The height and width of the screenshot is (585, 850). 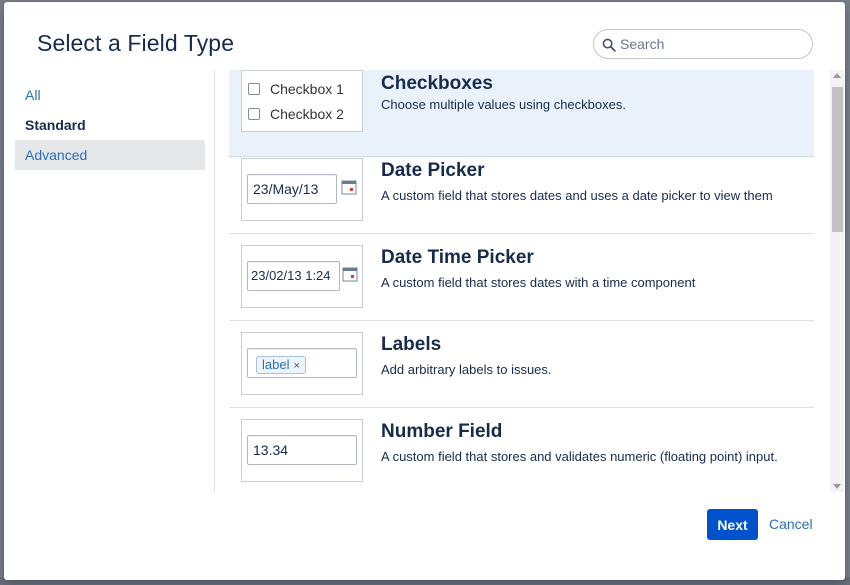 What do you see at coordinates (457, 257) in the screenshot?
I see `field-name: Date Time Picker` at bounding box center [457, 257].